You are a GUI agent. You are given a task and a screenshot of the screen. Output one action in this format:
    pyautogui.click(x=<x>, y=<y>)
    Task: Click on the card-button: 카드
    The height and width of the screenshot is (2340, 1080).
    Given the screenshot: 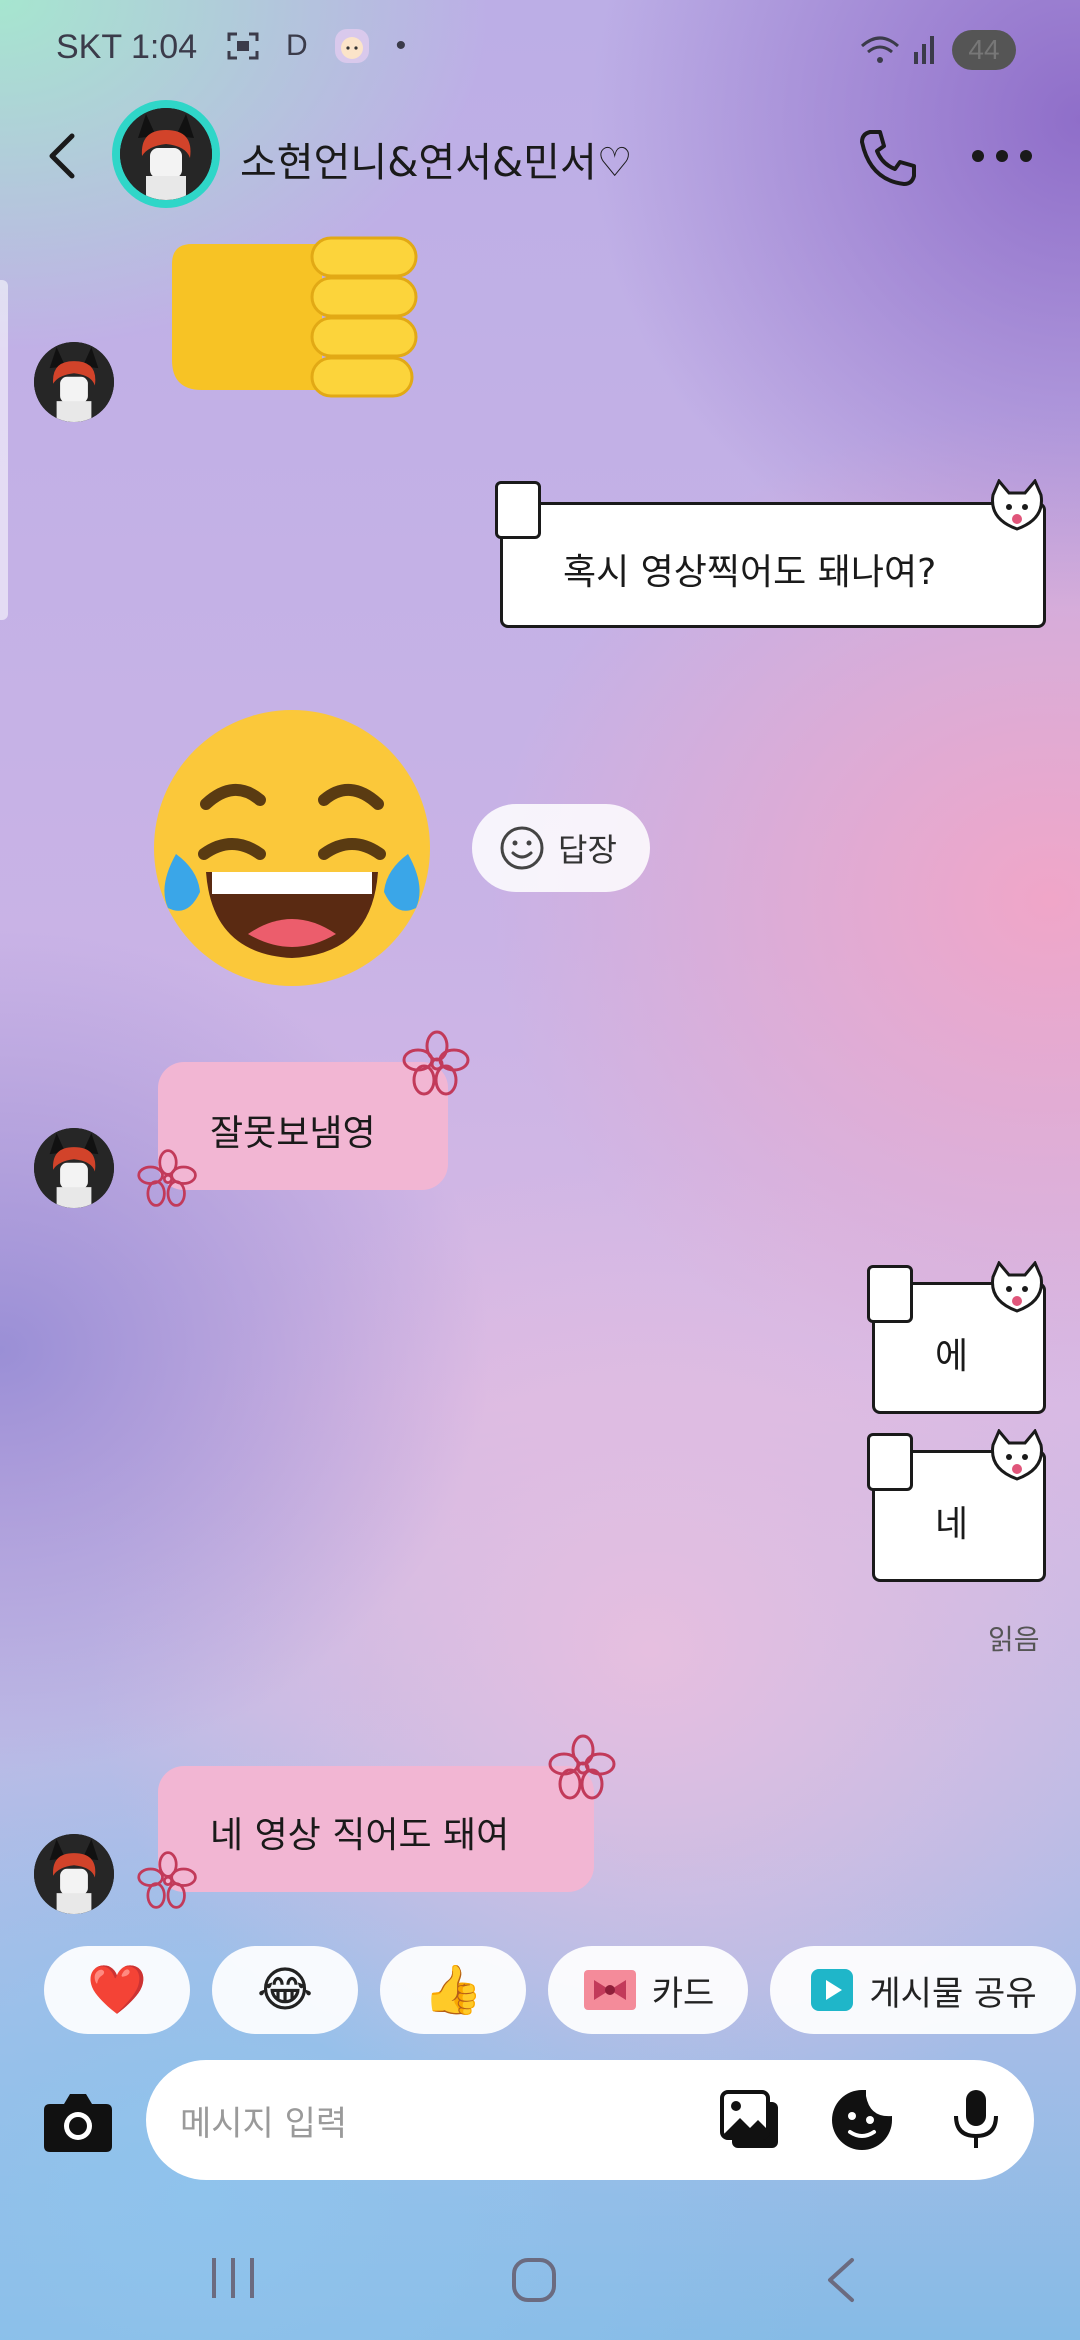 What is the action you would take?
    pyautogui.click(x=648, y=1990)
    